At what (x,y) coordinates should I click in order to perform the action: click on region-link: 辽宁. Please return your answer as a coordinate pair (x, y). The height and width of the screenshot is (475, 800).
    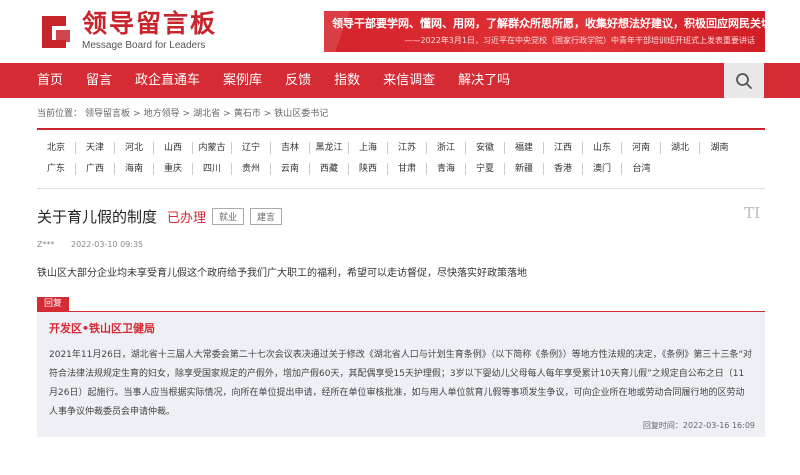
    Looking at the image, I should click on (251, 148).